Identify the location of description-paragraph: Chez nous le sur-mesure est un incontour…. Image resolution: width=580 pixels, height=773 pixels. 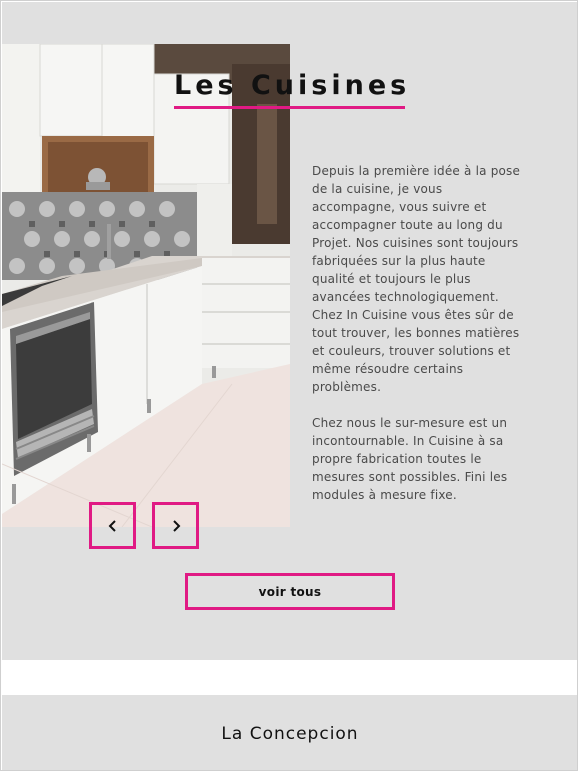
(410, 459).